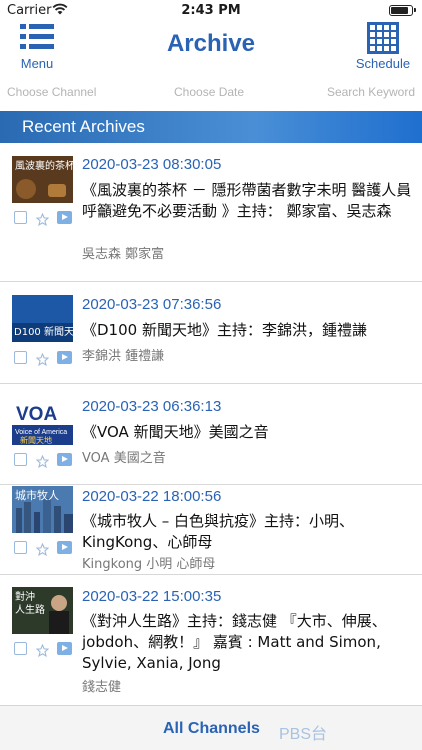 The image size is (422, 750). I want to click on tab-pbs: PBS台, so click(303, 732).